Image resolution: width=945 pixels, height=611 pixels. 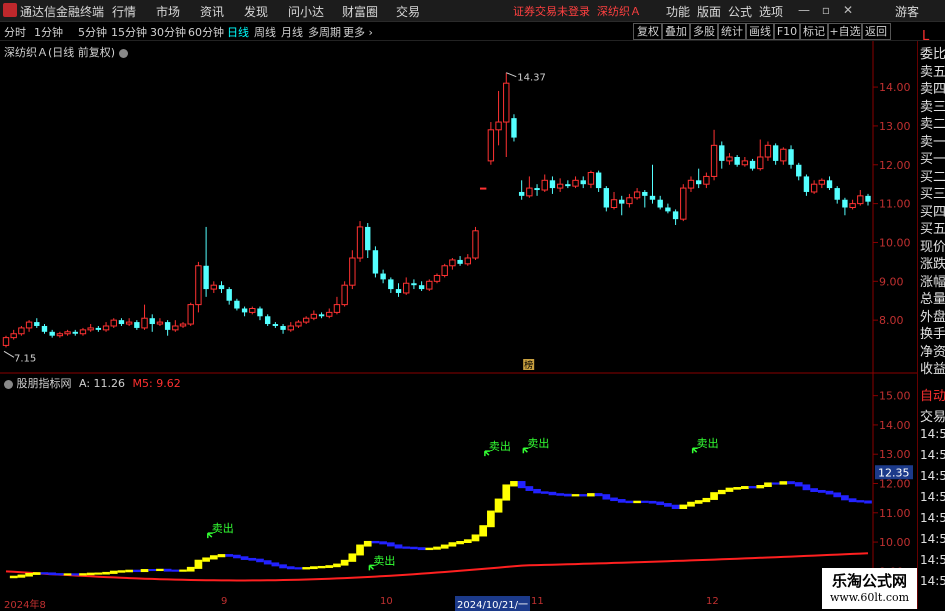 What do you see at coordinates (804, 10) in the screenshot?
I see `minimize-icon: —` at bounding box center [804, 10].